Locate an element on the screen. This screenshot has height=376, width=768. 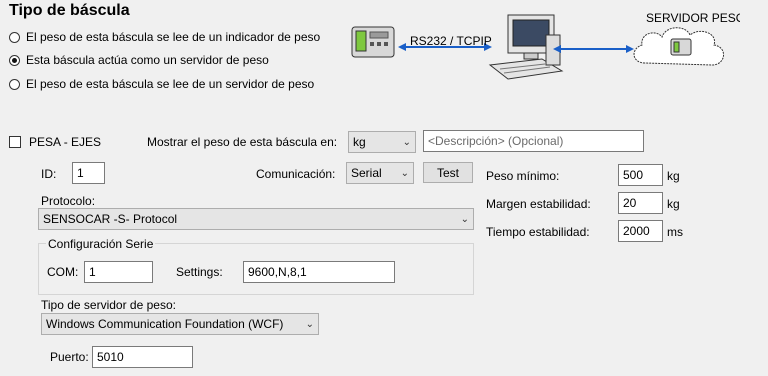
com-label: COM: is located at coordinates (63, 272).